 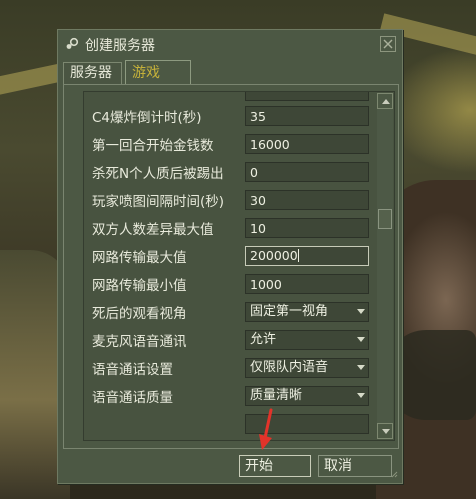 I want to click on setting-label: 玩家喷图间隔时间(秒), so click(x=158, y=202).